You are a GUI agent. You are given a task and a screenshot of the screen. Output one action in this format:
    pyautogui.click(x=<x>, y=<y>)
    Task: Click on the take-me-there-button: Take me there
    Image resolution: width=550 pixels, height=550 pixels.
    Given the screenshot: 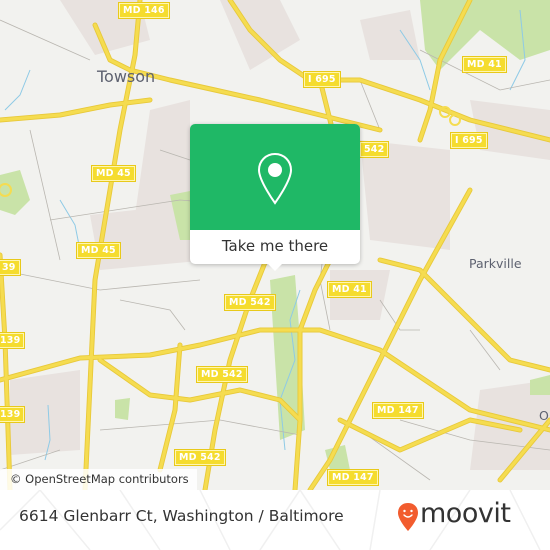 What is the action you would take?
    pyautogui.click(x=275, y=247)
    